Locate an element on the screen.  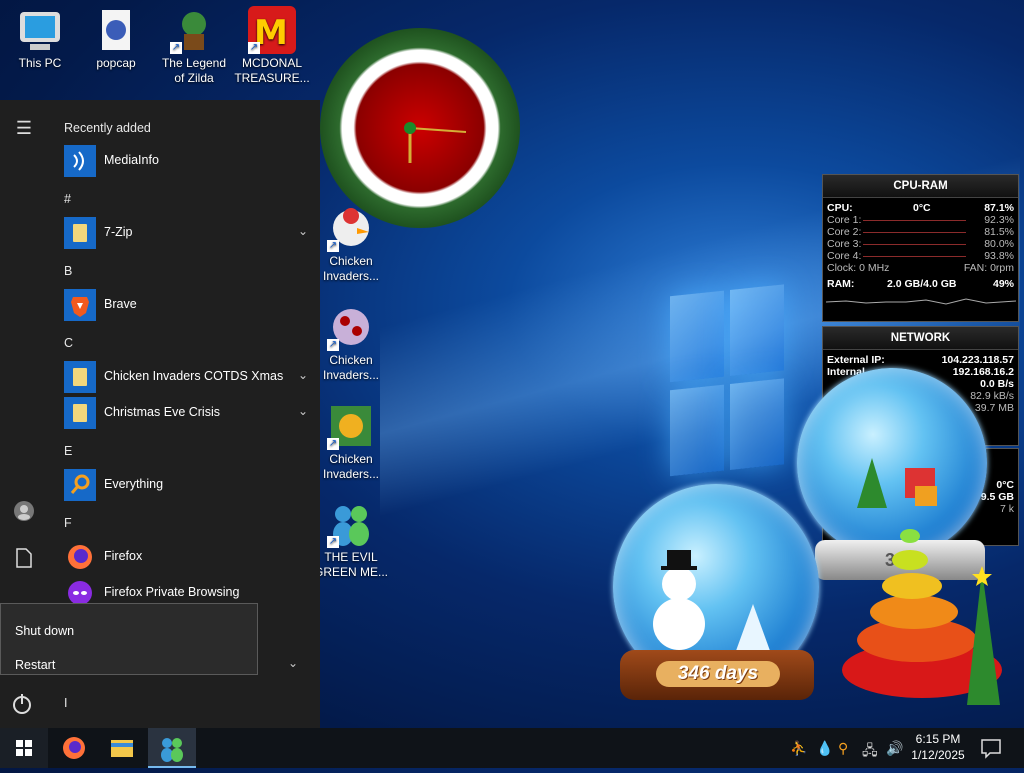
network-icon: 🖧 is located at coordinates (870, 752).